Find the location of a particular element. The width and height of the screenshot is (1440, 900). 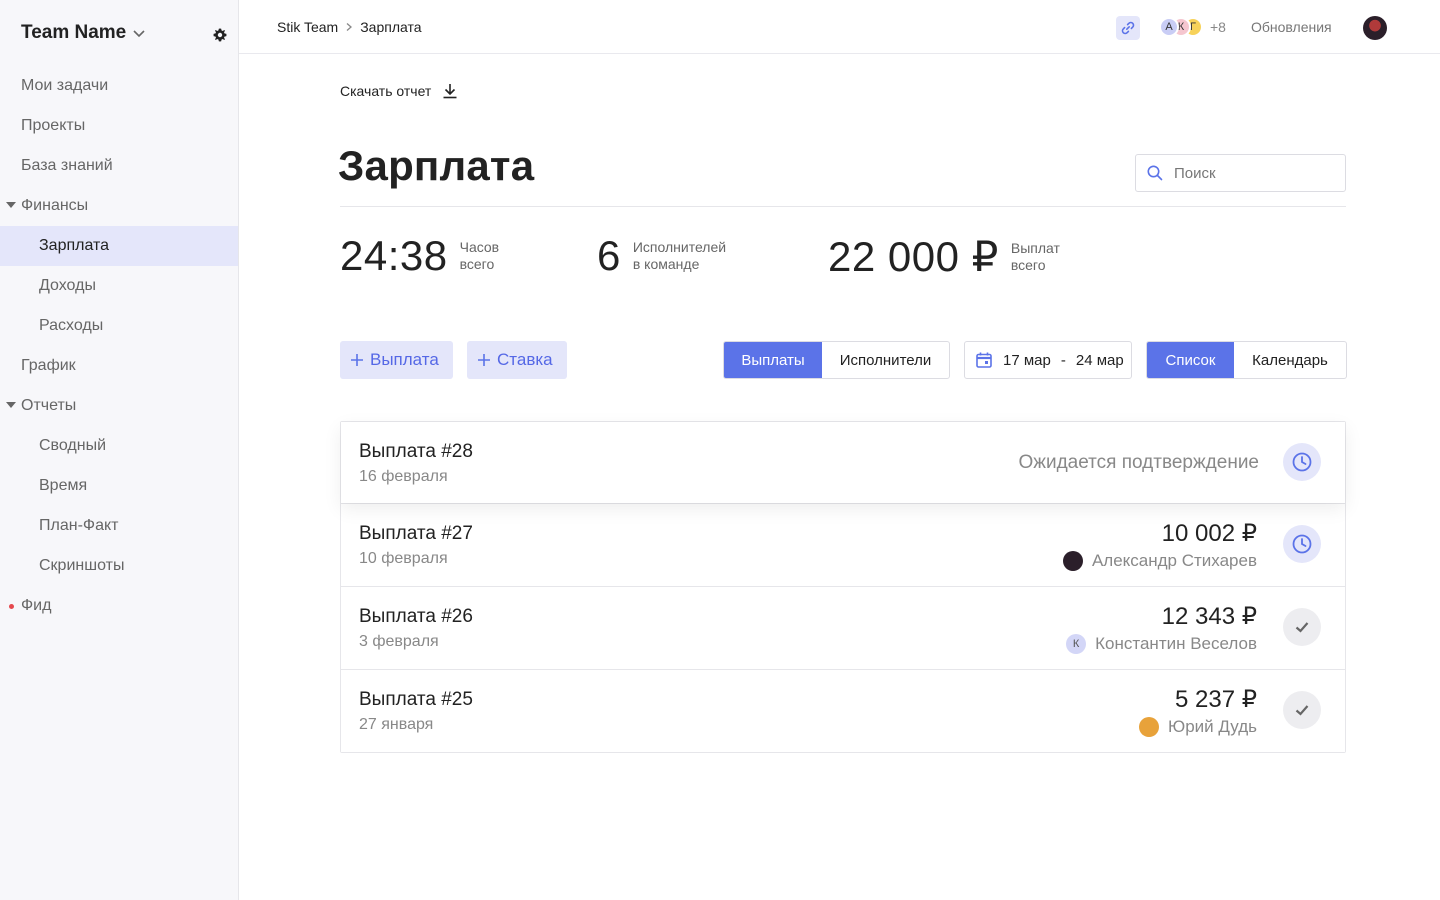

sidebar-item-2: База знаний is located at coordinates (119, 166).